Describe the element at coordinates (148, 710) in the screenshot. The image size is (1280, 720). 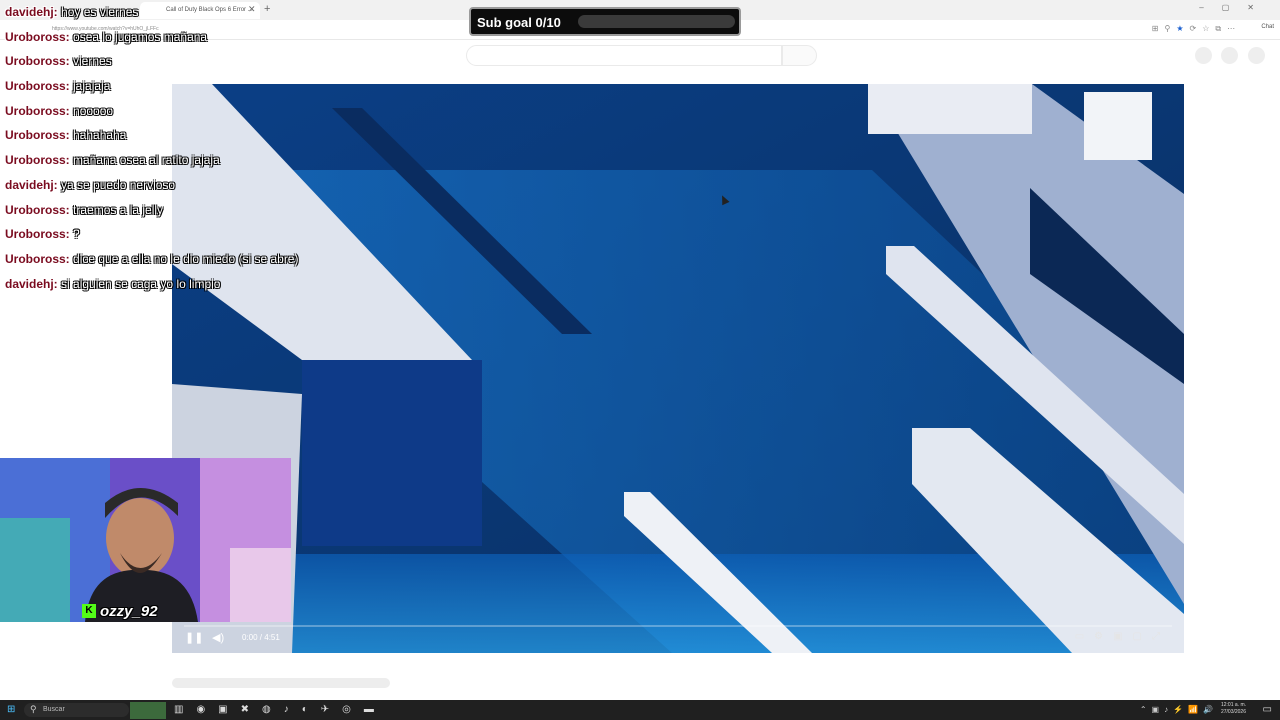
I see `taskbar-widget-thumbnail` at that location.